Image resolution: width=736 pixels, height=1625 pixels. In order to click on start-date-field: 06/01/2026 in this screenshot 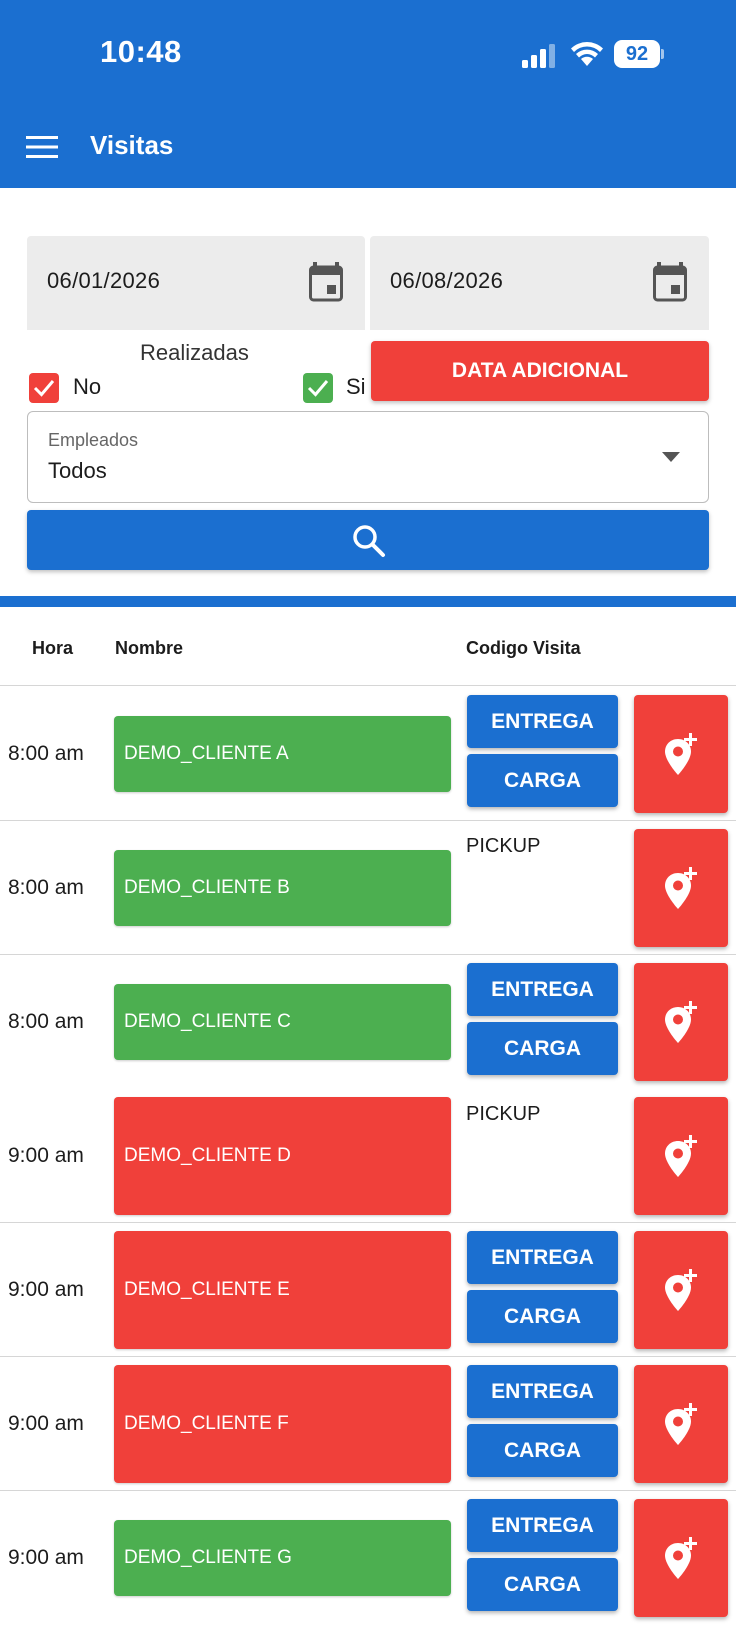, I will do `click(196, 283)`.